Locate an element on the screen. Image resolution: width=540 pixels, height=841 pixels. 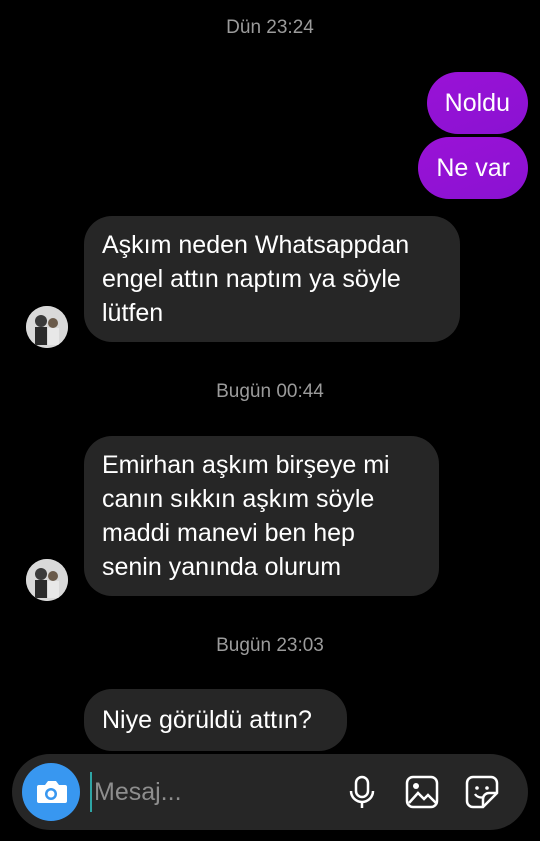
outgoing-message: Ne var is located at coordinates (473, 168).